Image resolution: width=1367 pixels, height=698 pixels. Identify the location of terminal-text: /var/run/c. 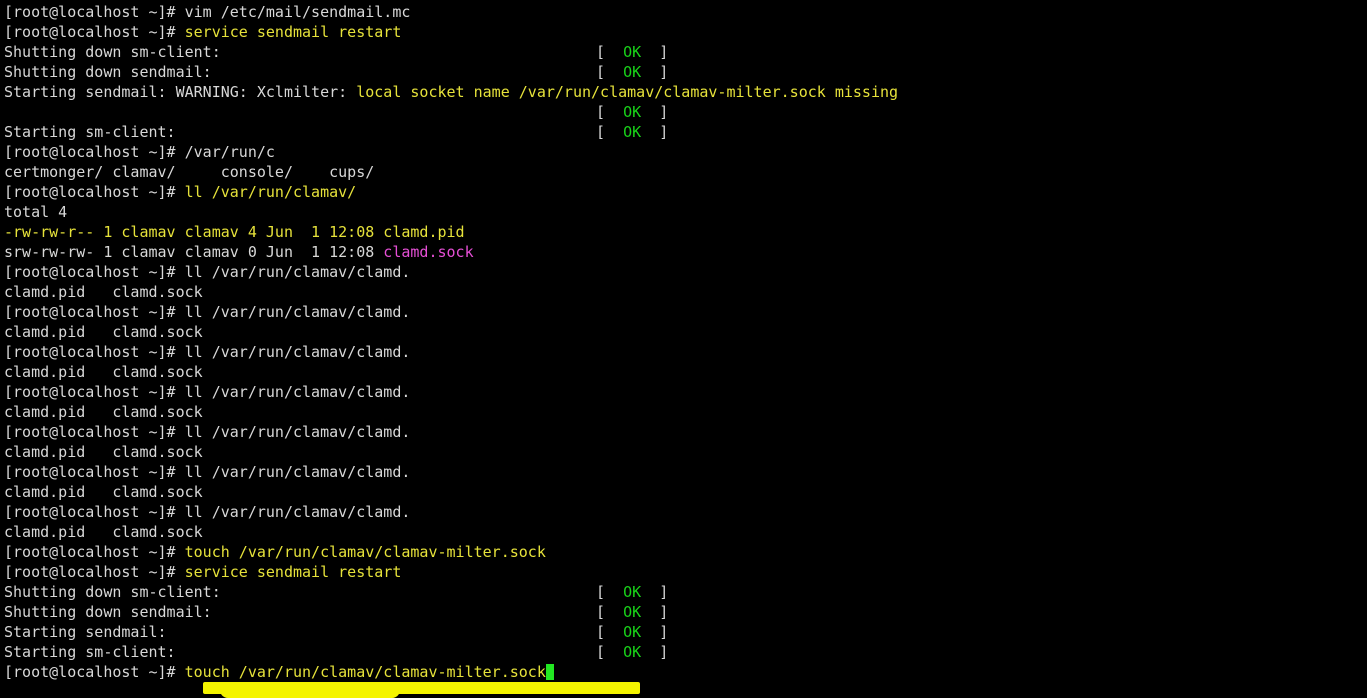
(229, 152).